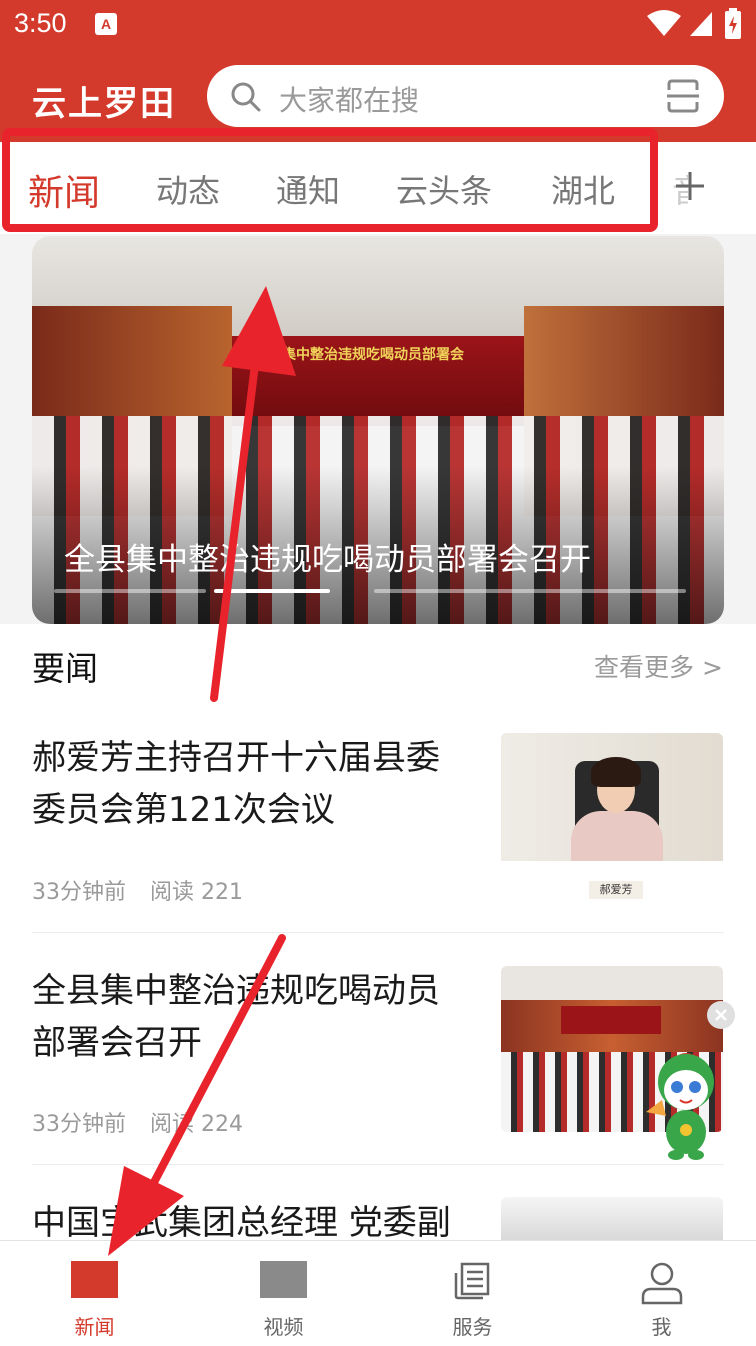 The image size is (756, 1346). I want to click on app-brand-title: 云上罗田, so click(104, 104).